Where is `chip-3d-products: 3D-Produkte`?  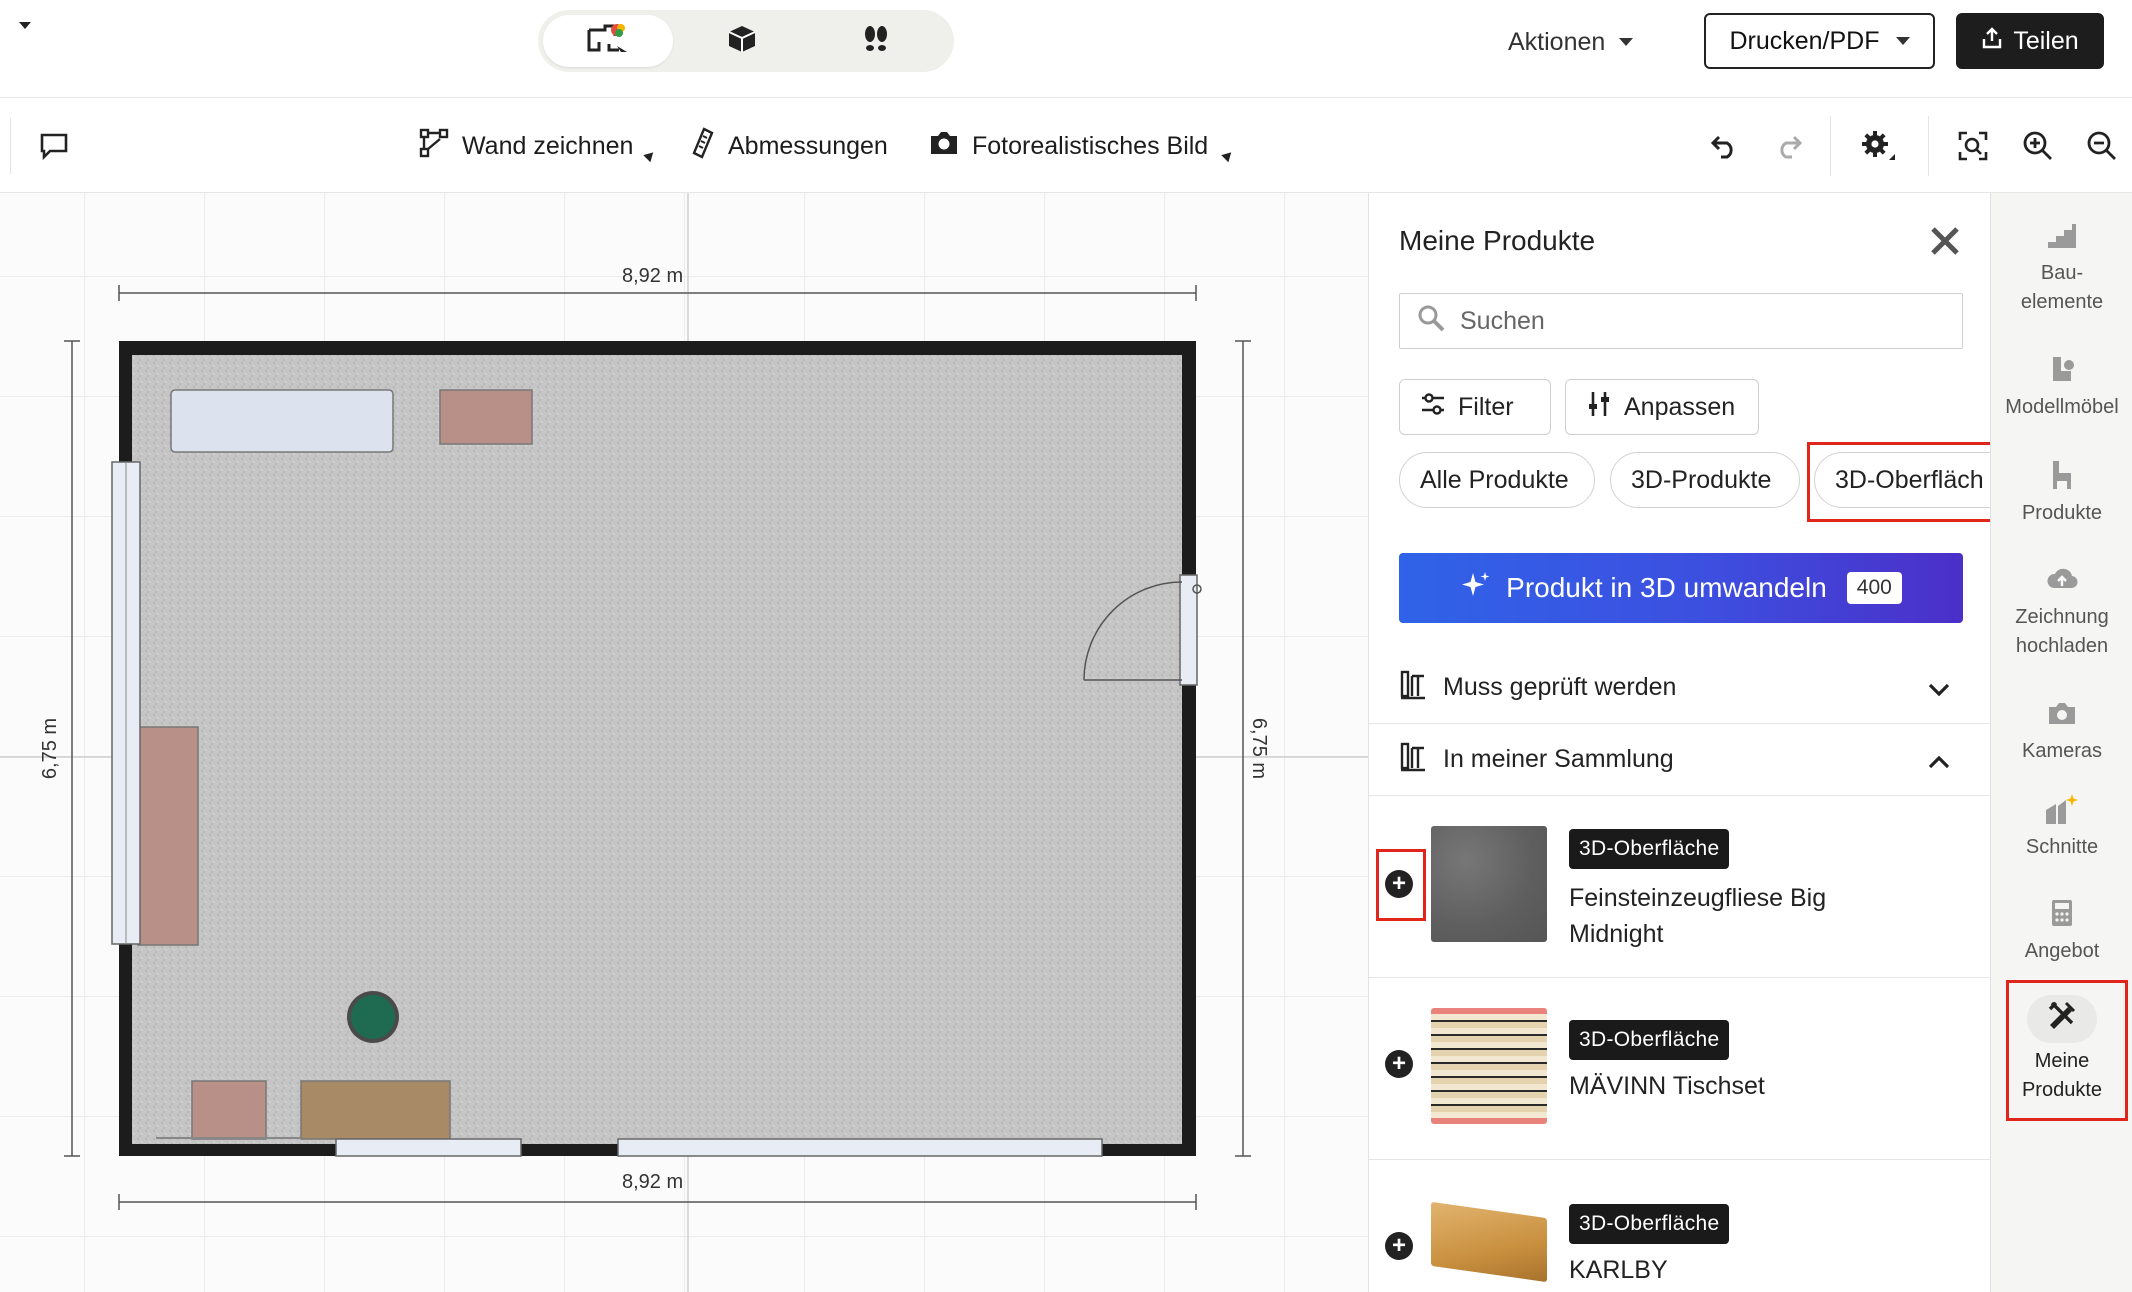
chip-3d-products: 3D-Produkte is located at coordinates (1705, 480).